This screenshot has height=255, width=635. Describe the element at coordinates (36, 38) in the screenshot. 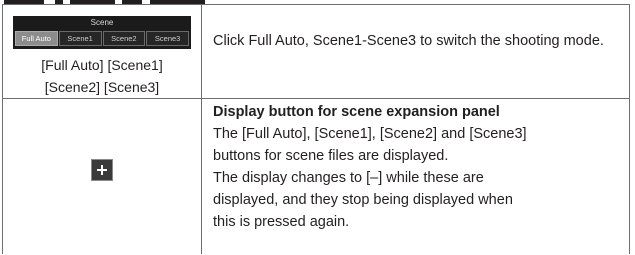

I see `full-auto-button: Full Auto` at that location.